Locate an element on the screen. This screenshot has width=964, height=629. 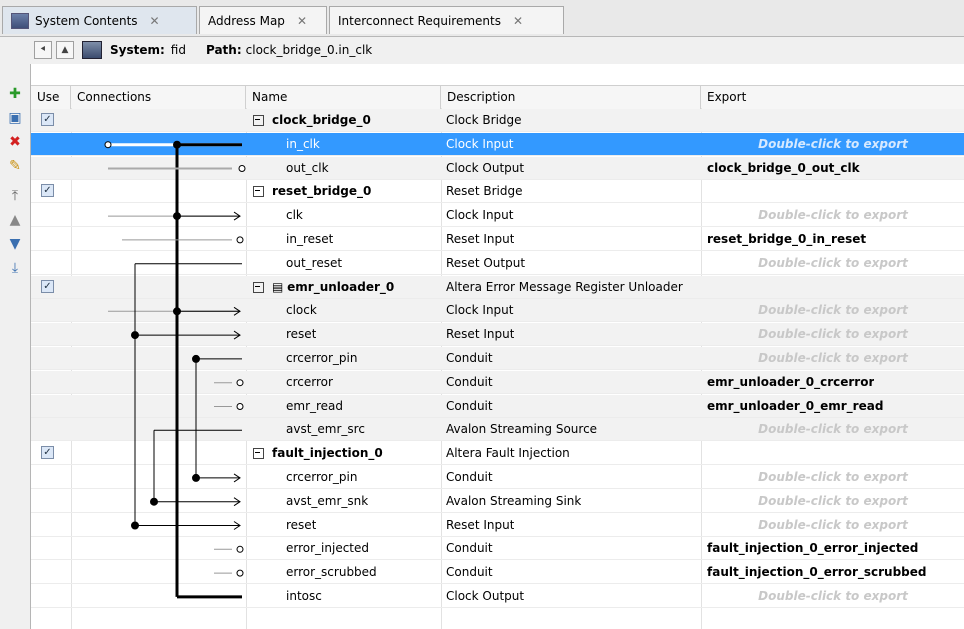
column-header-description: Description is located at coordinates (571, 97).